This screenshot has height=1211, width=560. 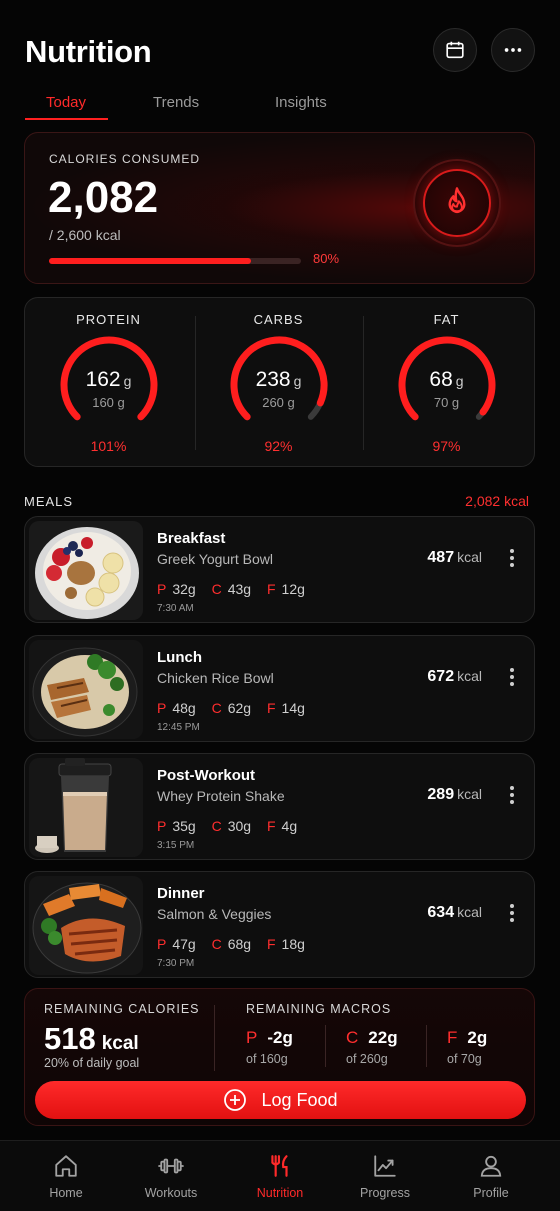 What do you see at coordinates (235, 1100) in the screenshot?
I see `plus-circle-icon` at bounding box center [235, 1100].